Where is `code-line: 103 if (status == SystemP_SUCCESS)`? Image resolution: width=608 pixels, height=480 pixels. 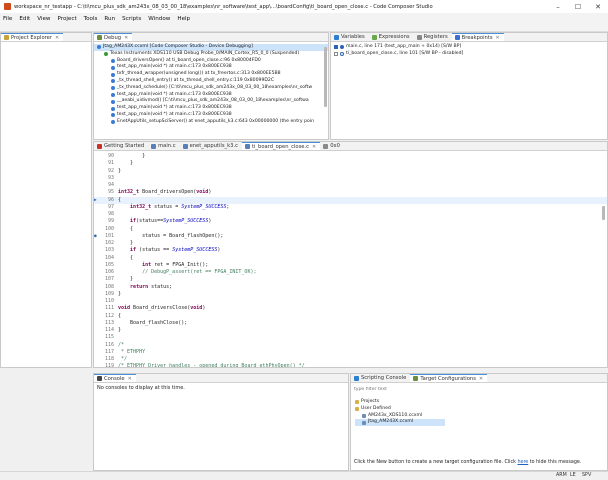 code-line: 103 if (status == SystemP_SUCCESS) is located at coordinates (350, 250).